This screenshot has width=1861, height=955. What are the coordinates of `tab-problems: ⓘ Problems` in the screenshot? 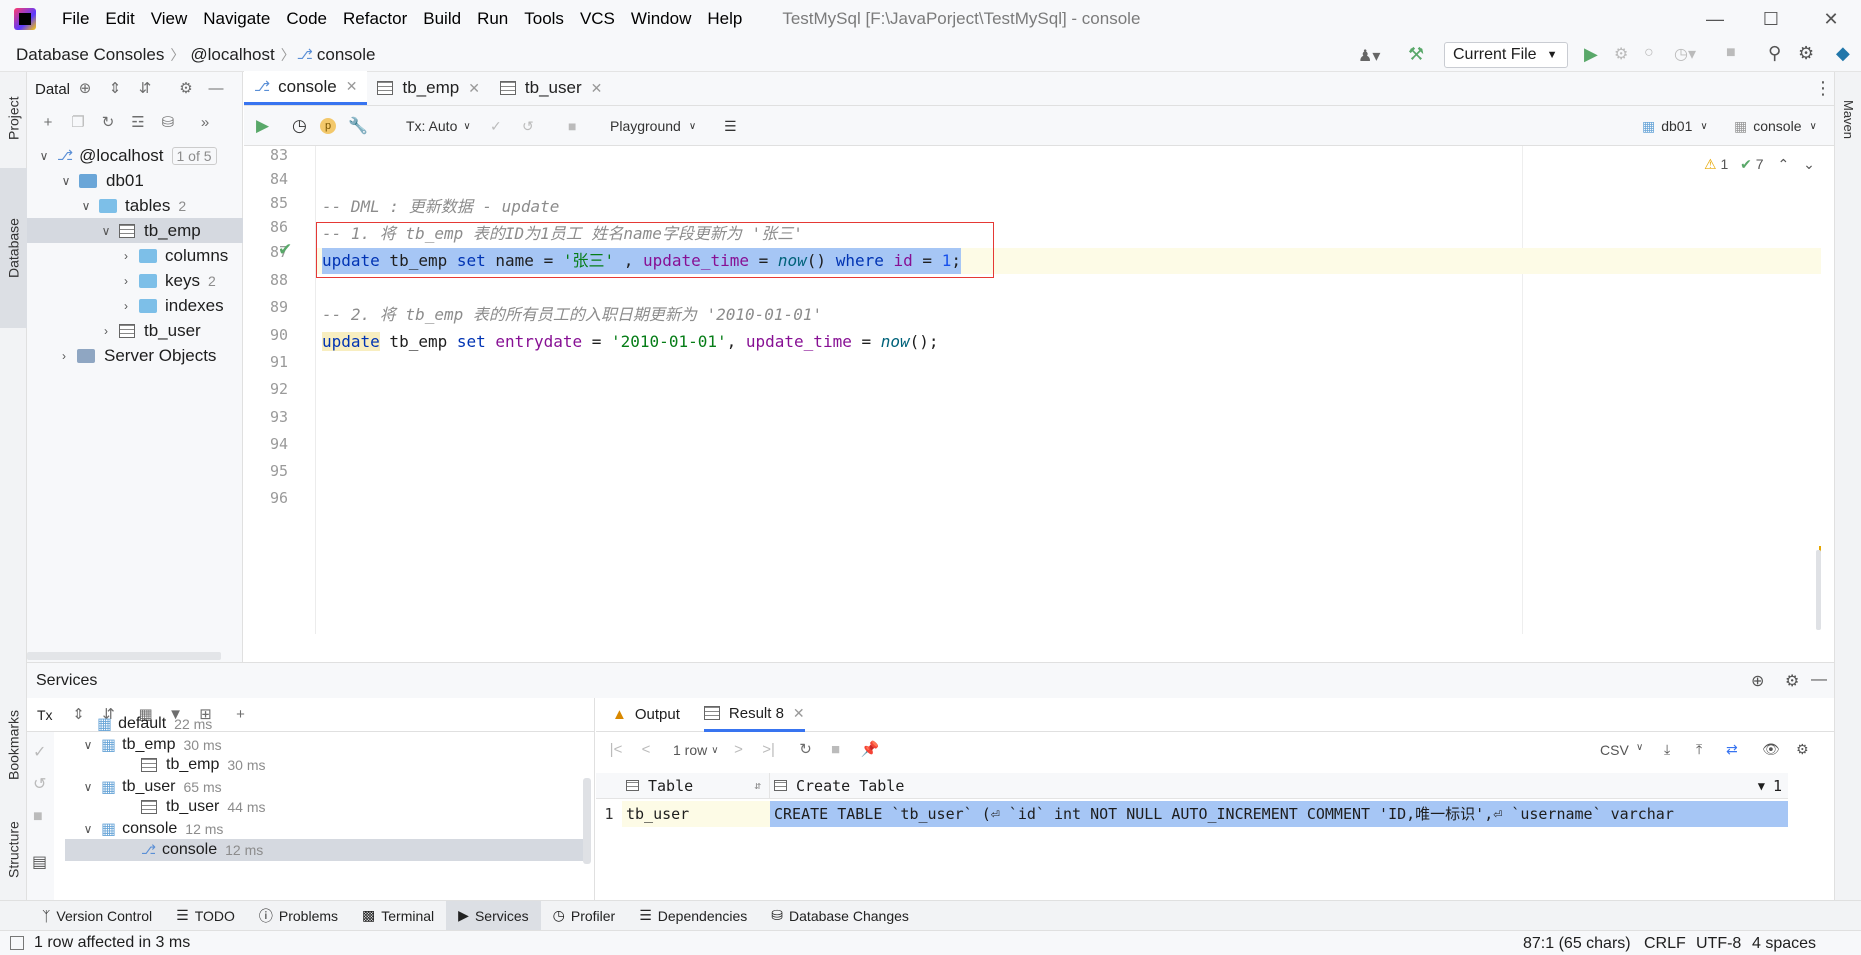 It's located at (298, 916).